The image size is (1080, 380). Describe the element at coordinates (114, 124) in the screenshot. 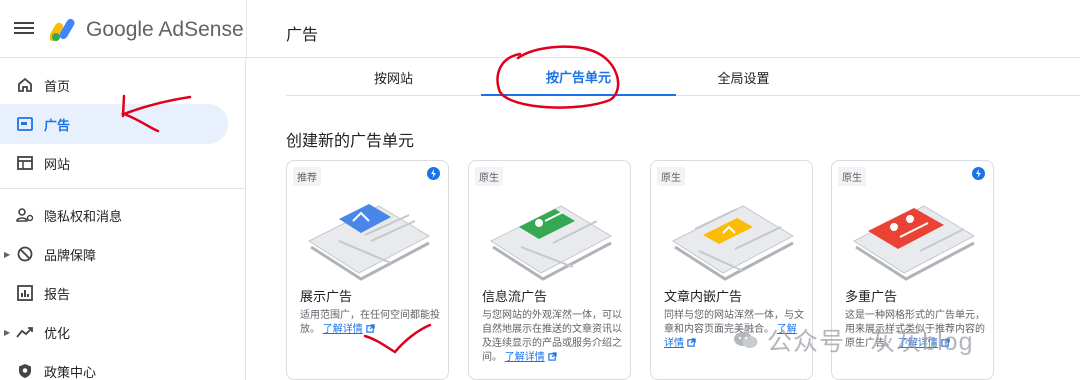

I see `sidebar-item-ads: 广告` at that location.